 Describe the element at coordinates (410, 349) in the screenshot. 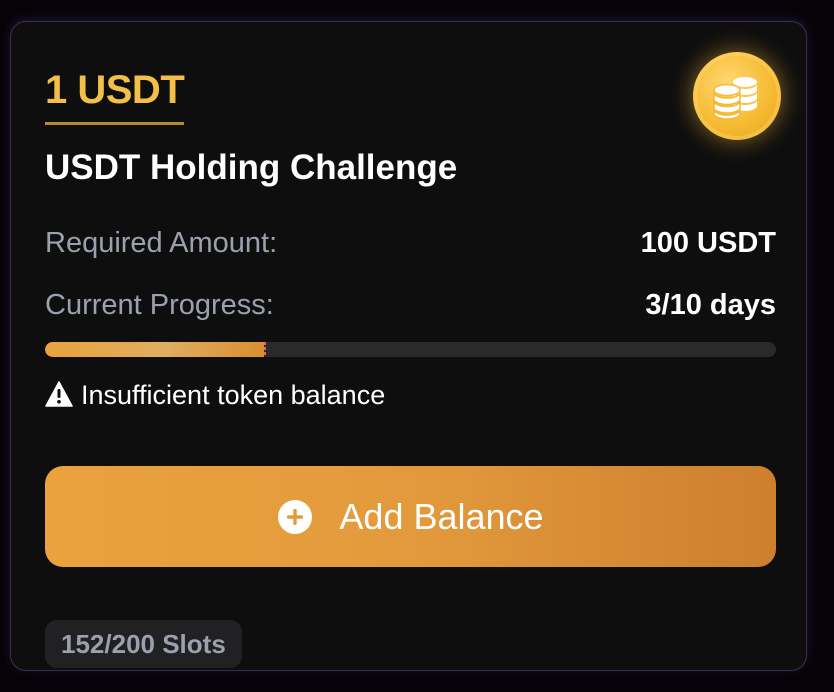

I see `progress-bar` at that location.